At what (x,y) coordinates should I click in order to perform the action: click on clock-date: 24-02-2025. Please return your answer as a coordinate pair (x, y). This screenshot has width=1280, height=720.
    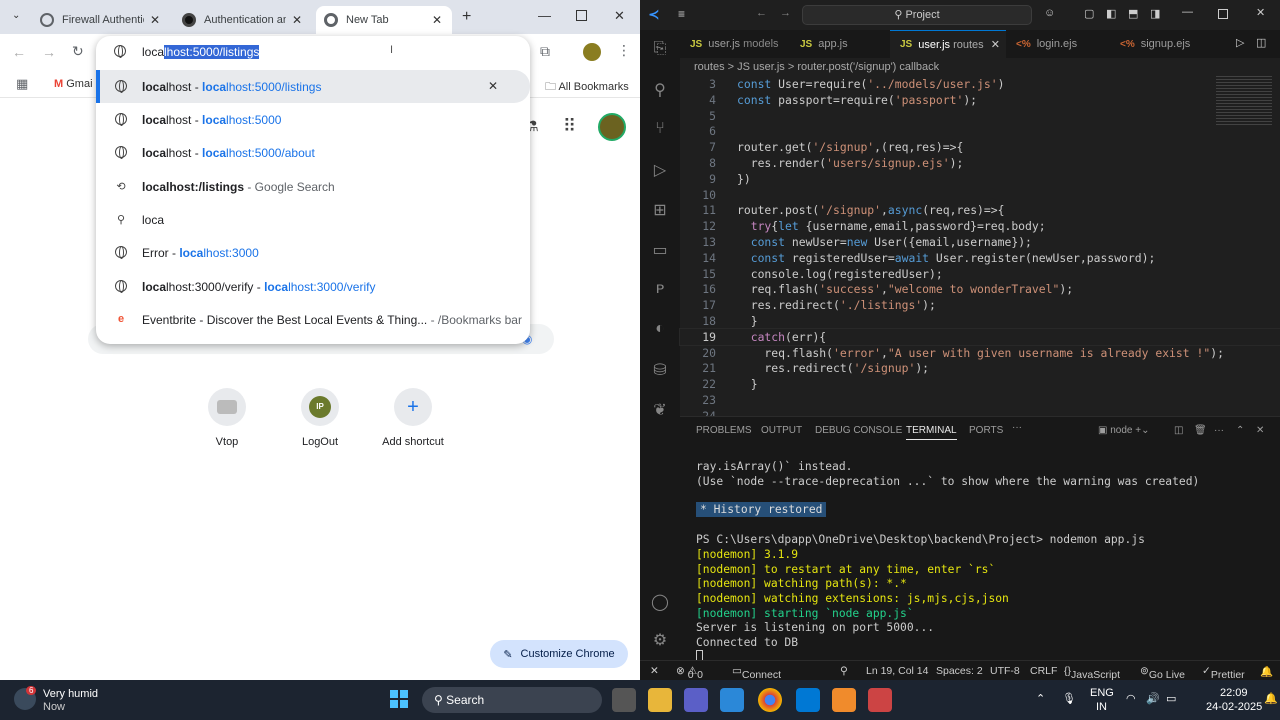
    Looking at the image, I should click on (1234, 707).